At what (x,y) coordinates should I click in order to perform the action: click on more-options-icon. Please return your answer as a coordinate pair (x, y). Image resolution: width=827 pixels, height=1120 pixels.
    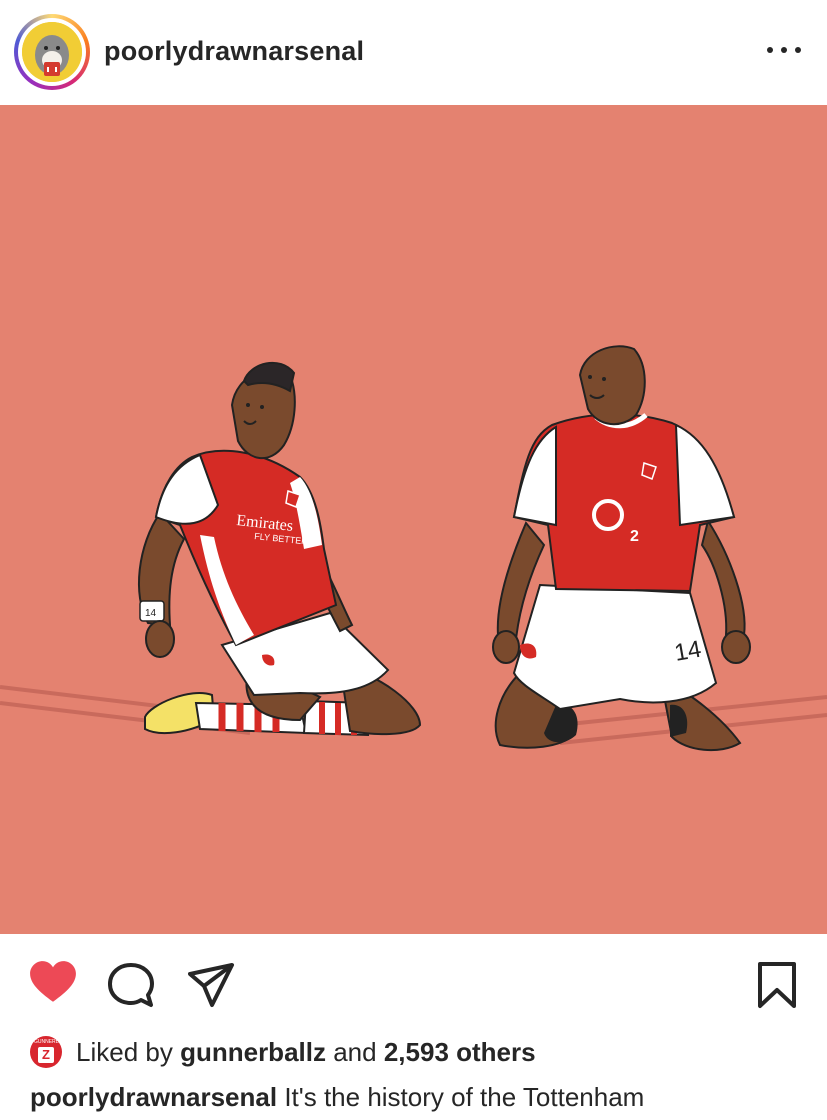
    Looking at the image, I should click on (784, 50).